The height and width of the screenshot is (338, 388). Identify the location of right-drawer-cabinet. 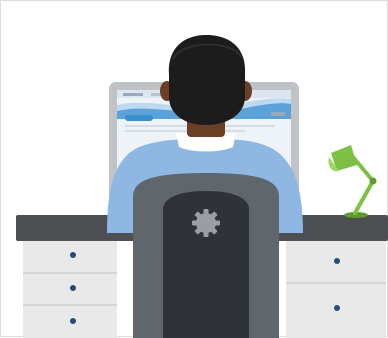
(336, 289).